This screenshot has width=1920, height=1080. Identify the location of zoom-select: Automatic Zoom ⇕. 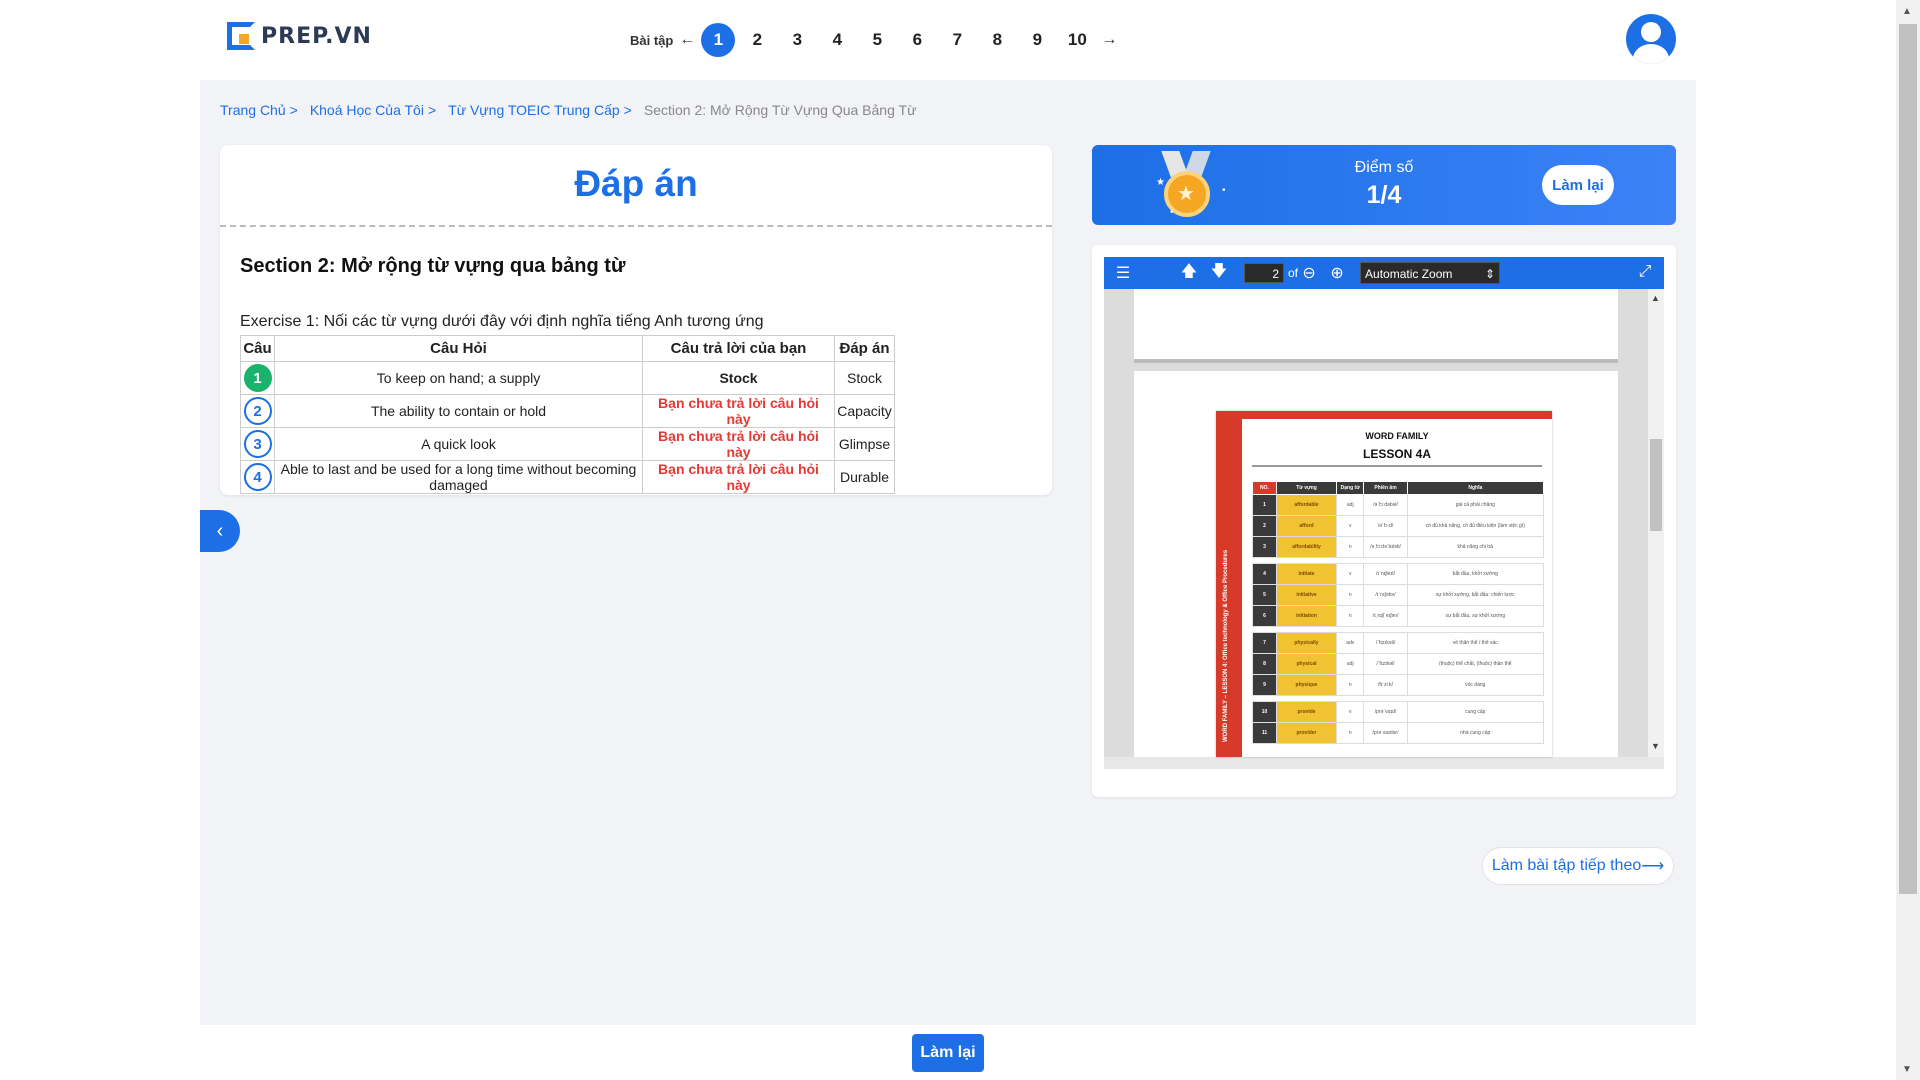
(1430, 273).